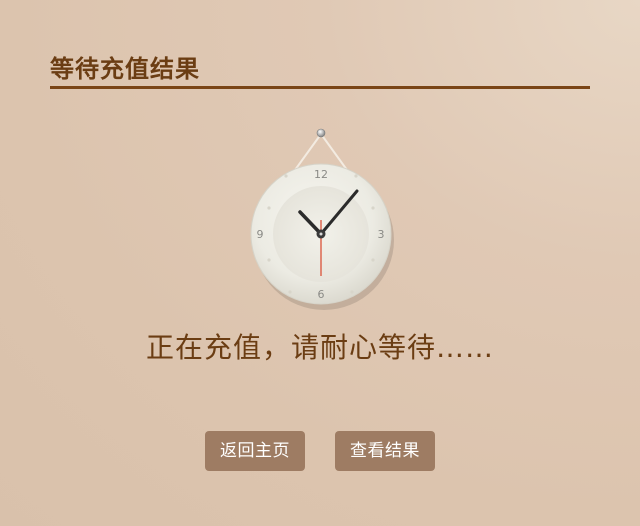  I want to click on numeral-6: 6, so click(321, 294).